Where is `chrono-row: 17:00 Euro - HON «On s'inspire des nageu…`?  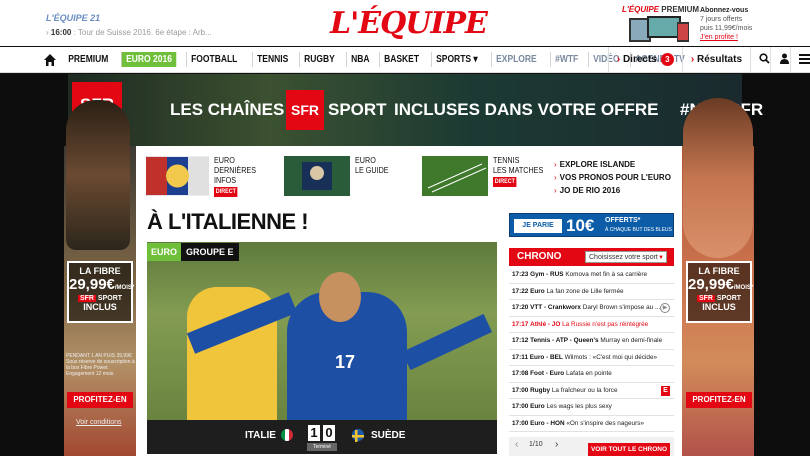 chrono-row: 17:00 Euro - HON «On s'inspire des nageu… is located at coordinates (591, 424).